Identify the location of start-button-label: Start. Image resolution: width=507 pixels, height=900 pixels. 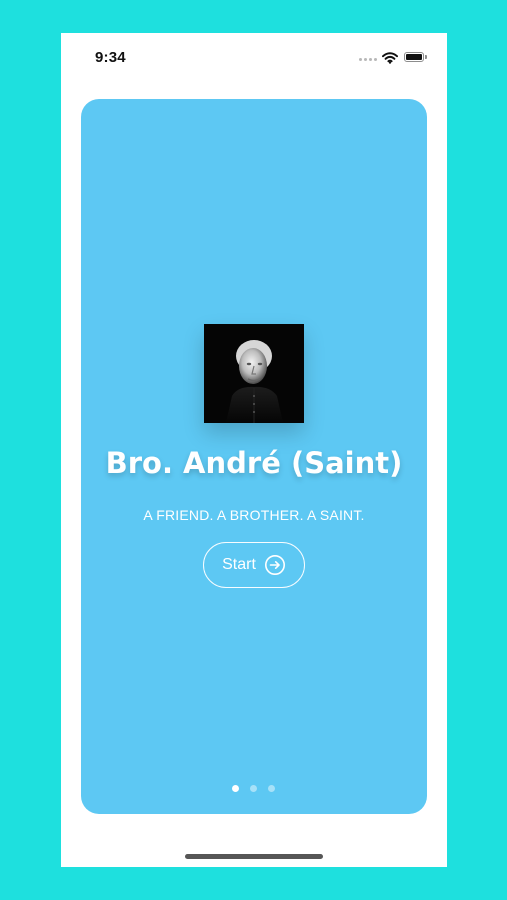
(239, 564).